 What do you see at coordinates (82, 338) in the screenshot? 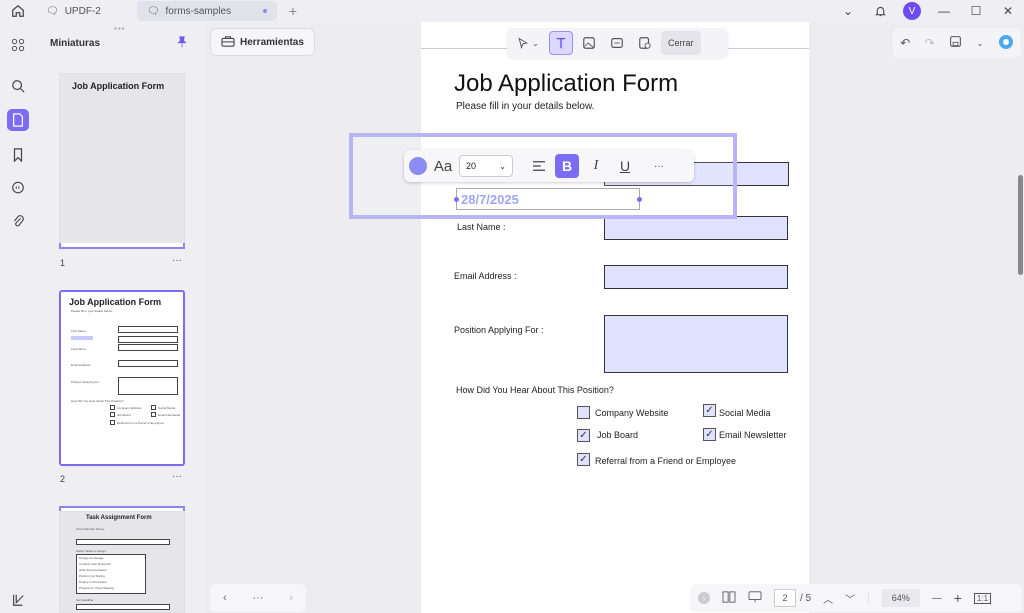
I see `mini-date-highlight` at bounding box center [82, 338].